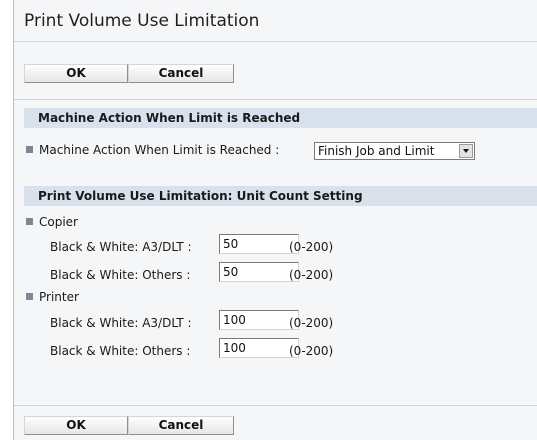 This screenshot has width=537, height=440. What do you see at coordinates (181, 73) in the screenshot?
I see `cancel-button-top: Cancel` at bounding box center [181, 73].